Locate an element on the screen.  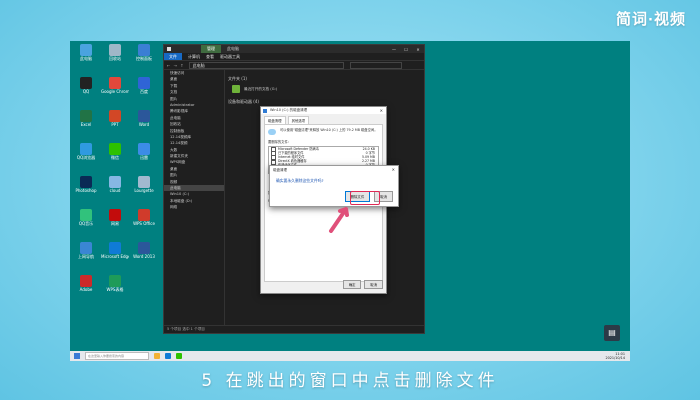
desktop-icon: Microsoft Edge is located at coordinates (115, 250).